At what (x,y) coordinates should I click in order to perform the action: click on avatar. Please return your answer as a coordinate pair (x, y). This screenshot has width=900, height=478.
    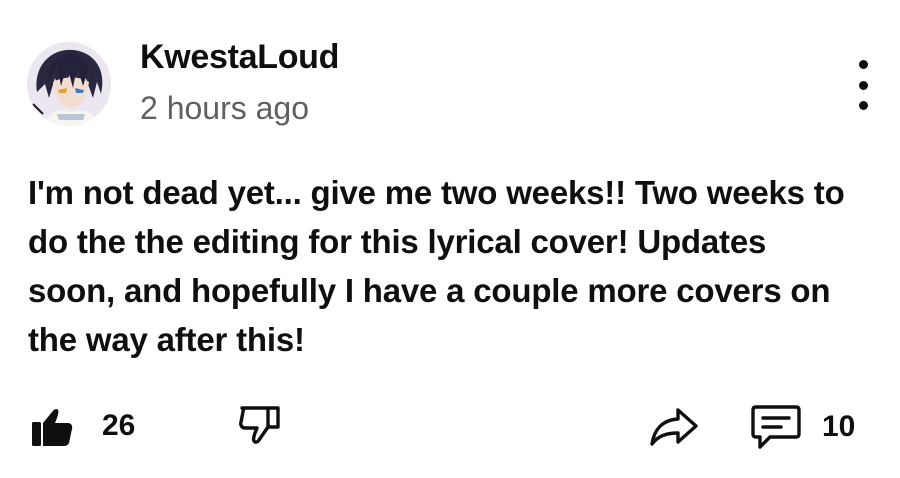
    Looking at the image, I should click on (69, 84).